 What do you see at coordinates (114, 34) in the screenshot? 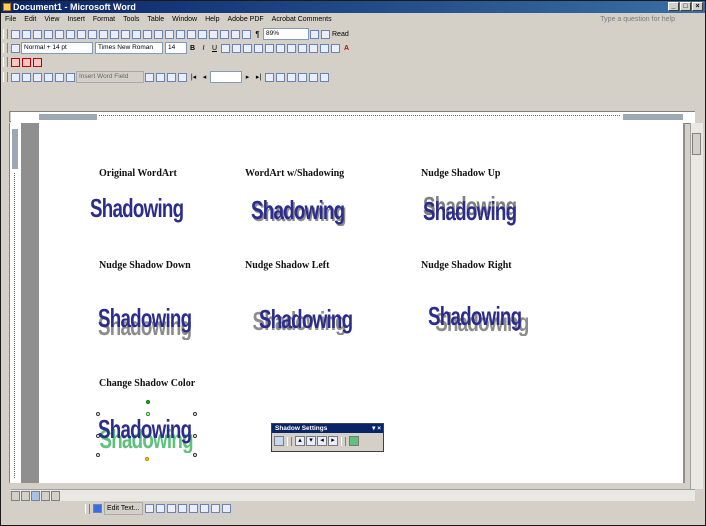
I see `cut-icon` at bounding box center [114, 34].